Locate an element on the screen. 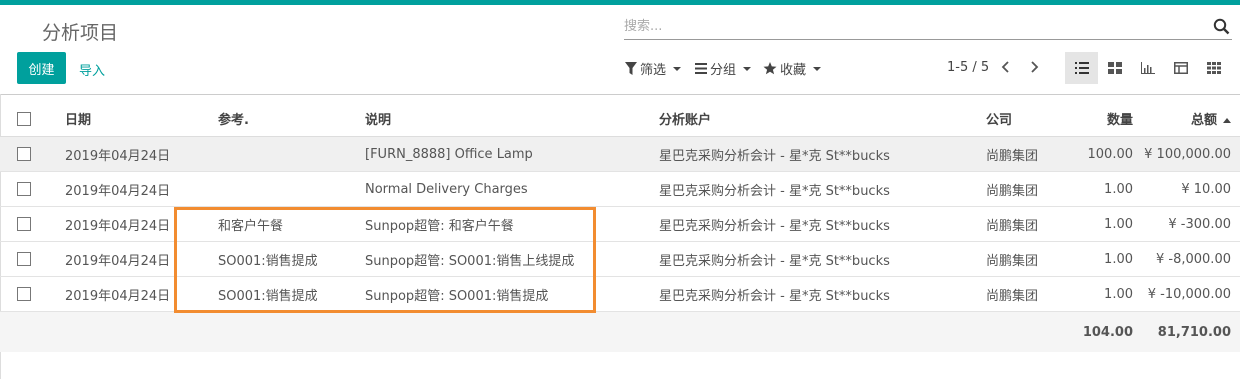 Image resolution: width=1240 pixels, height=379 pixels. cell-amount: ¥ 10.00 is located at coordinates (1191, 189).